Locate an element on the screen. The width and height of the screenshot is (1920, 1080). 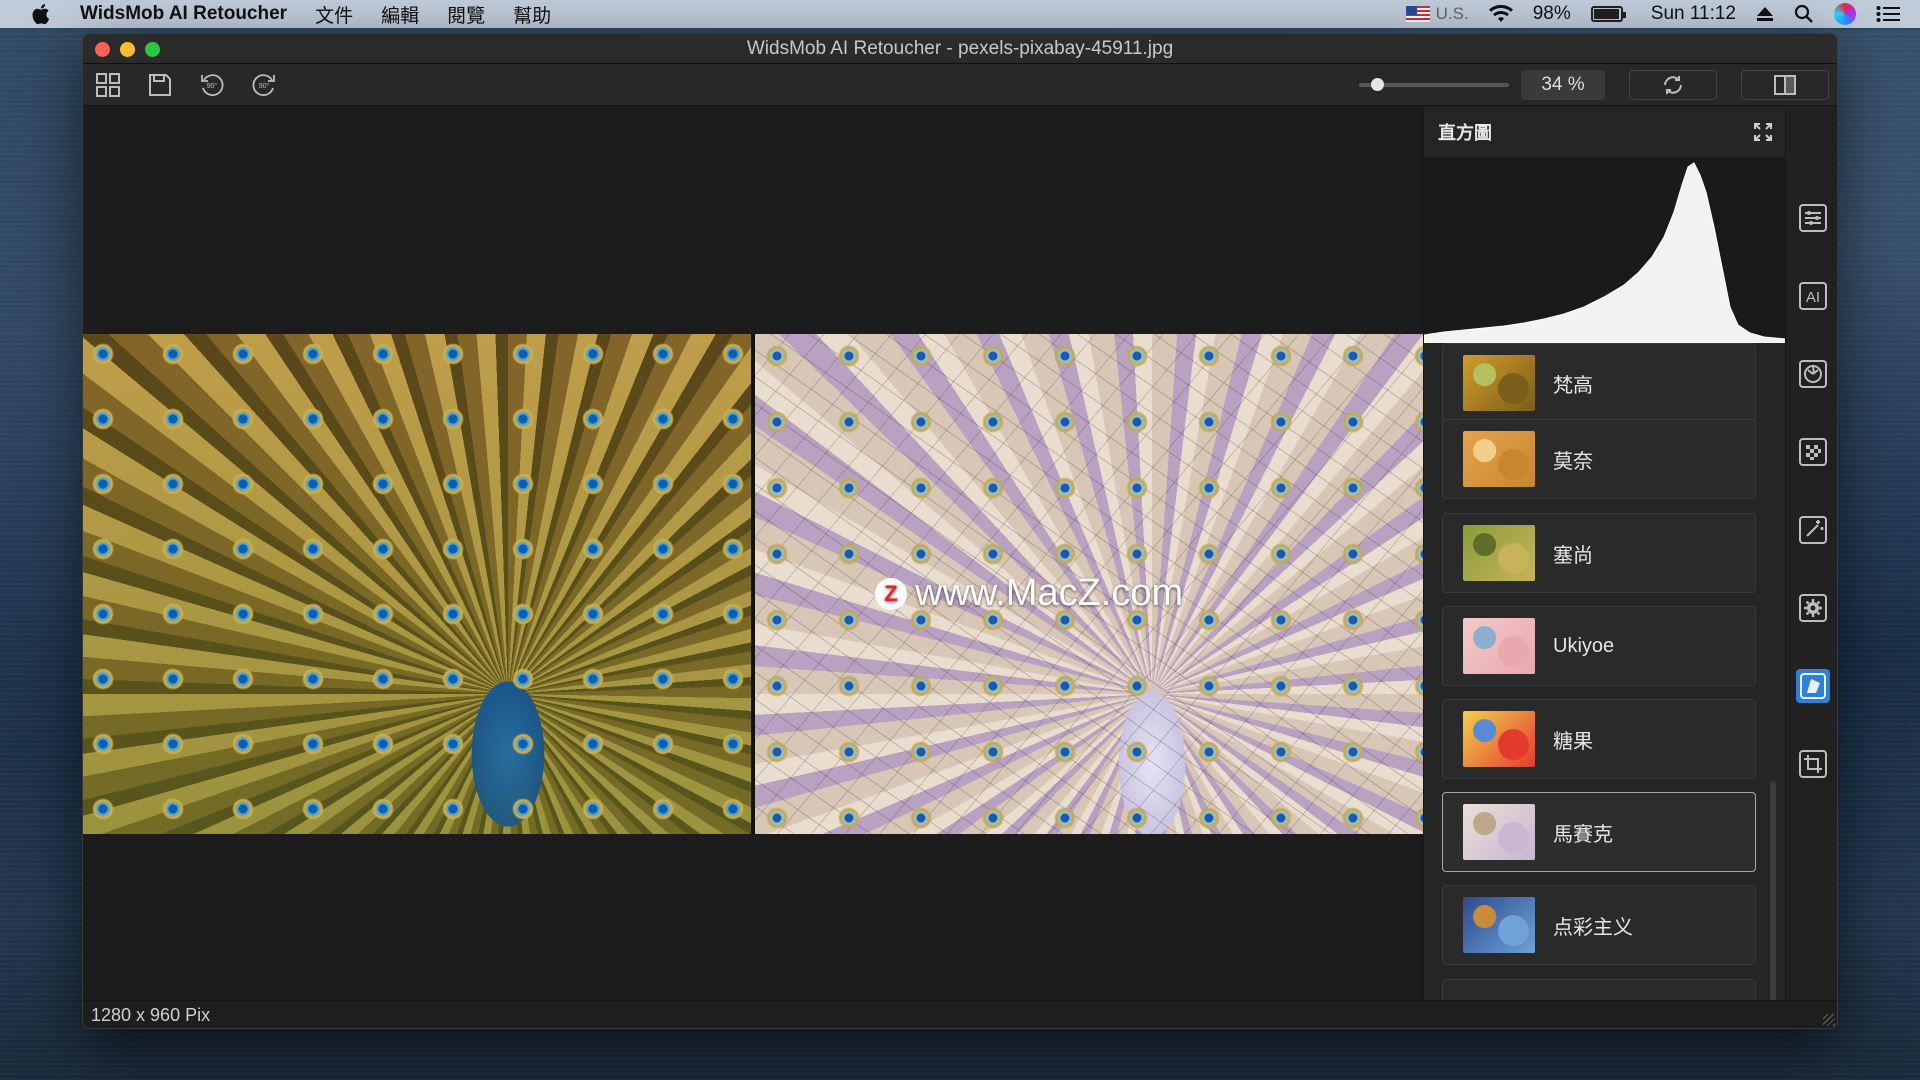
filter-item-mosaic: 馬賽克 is located at coordinates (1599, 832).